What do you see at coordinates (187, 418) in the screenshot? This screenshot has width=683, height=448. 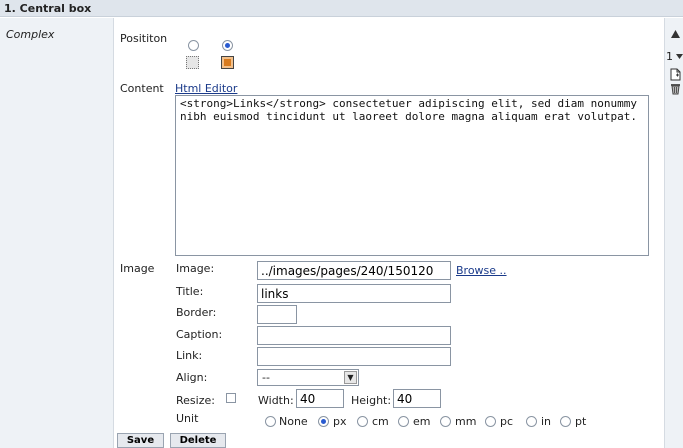 I see `unit-field-label: Unit` at bounding box center [187, 418].